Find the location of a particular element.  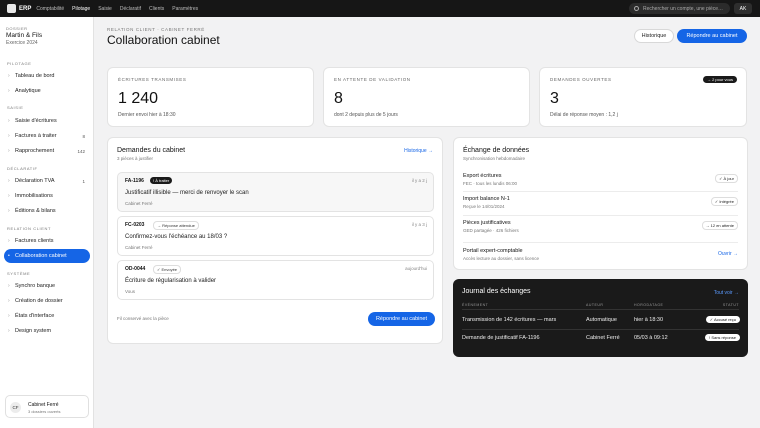

sidebar-item-saisie-ecritures: › Saisie d'écritures is located at coordinates (47, 121).